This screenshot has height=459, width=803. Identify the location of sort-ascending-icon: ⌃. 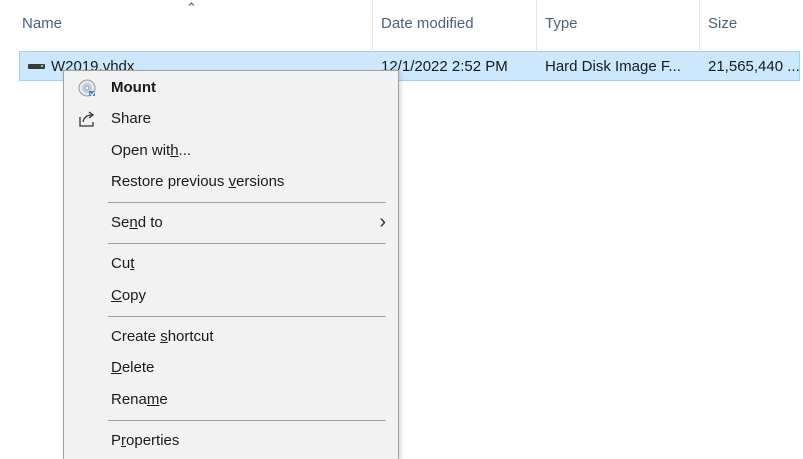
(191, 8).